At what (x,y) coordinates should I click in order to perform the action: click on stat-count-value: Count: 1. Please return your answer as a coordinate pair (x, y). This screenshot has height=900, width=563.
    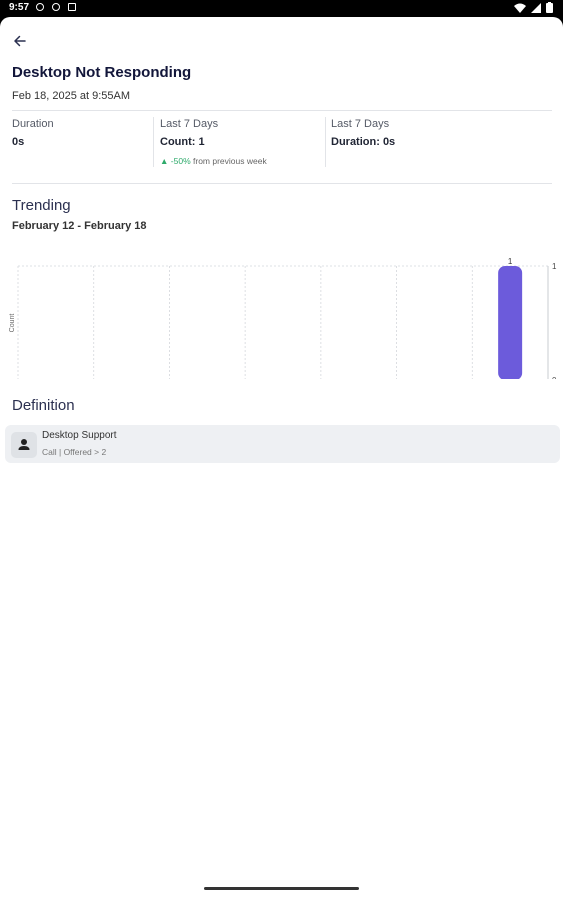
    Looking at the image, I should click on (182, 142).